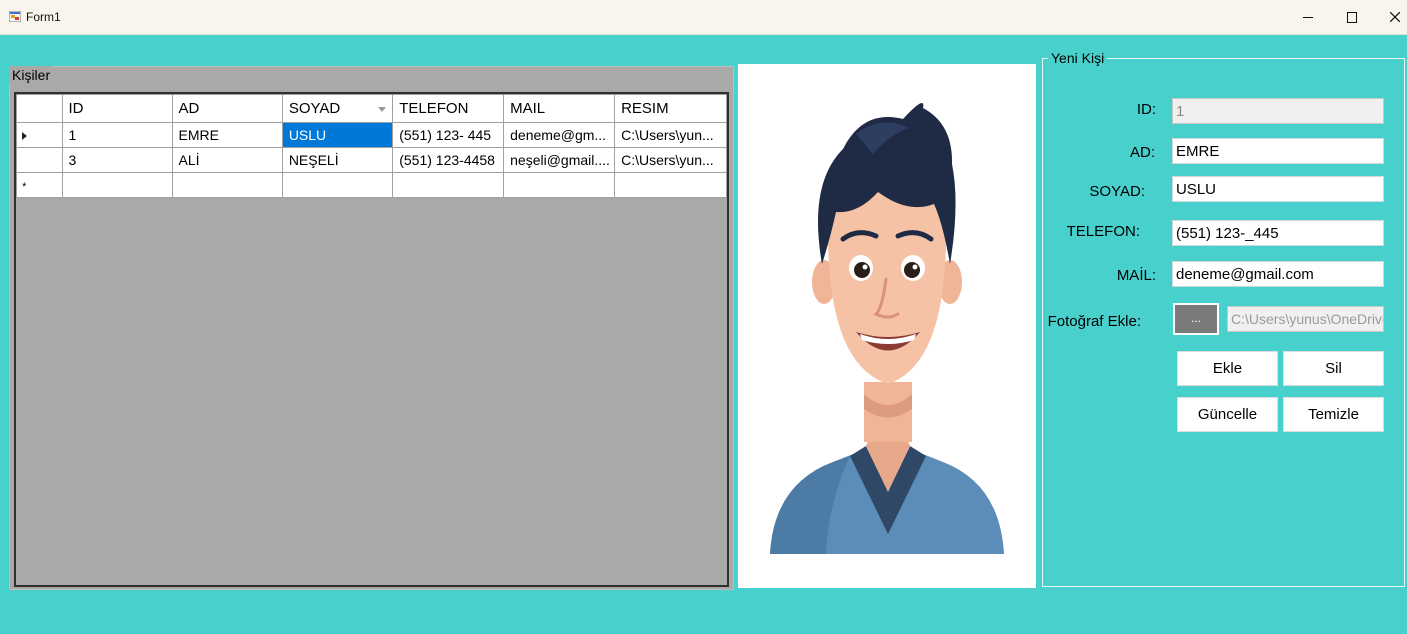 The width and height of the screenshot is (1407, 634). What do you see at coordinates (448, 108) in the screenshot?
I see `column-header-telefon: TELEFON` at bounding box center [448, 108].